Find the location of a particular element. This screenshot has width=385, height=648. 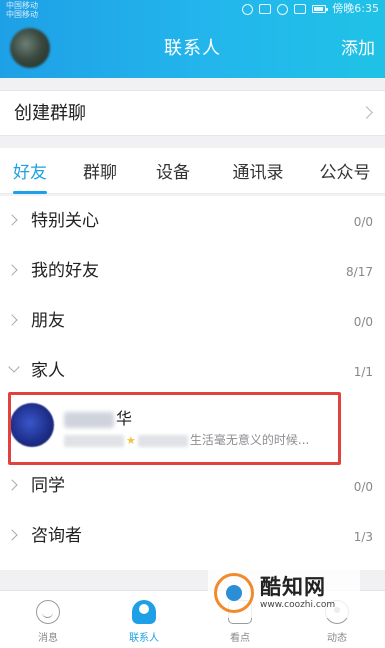

group-name: 咨询者 is located at coordinates (56, 536).